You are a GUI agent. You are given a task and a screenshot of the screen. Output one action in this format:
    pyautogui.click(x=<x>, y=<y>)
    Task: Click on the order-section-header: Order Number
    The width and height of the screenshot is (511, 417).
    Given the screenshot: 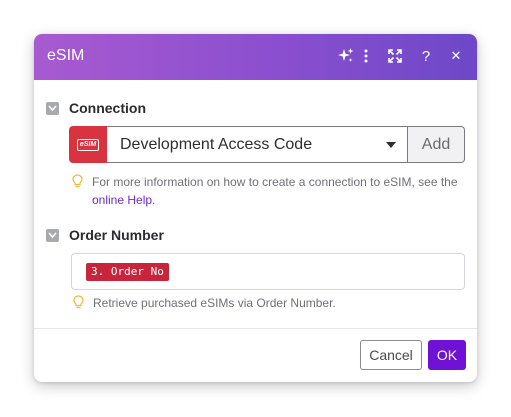 What is the action you would take?
    pyautogui.click(x=105, y=235)
    